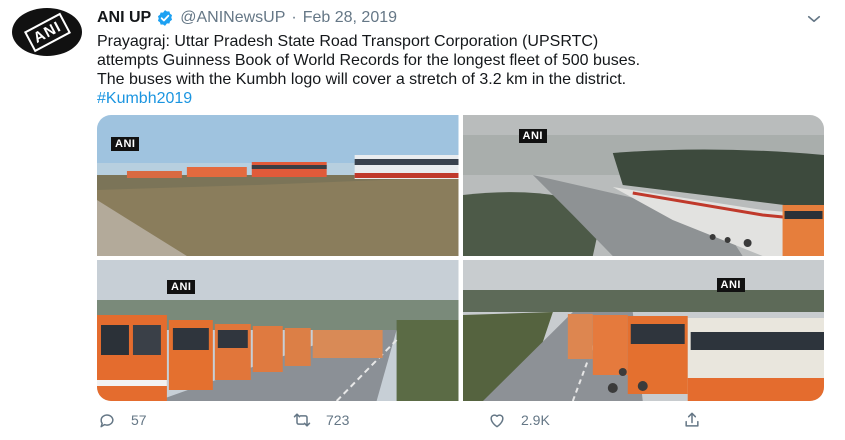 This screenshot has height=440, width=845. Describe the element at coordinates (730, 285) in the screenshot. I see `ani-watermark-4: ANI` at that location.